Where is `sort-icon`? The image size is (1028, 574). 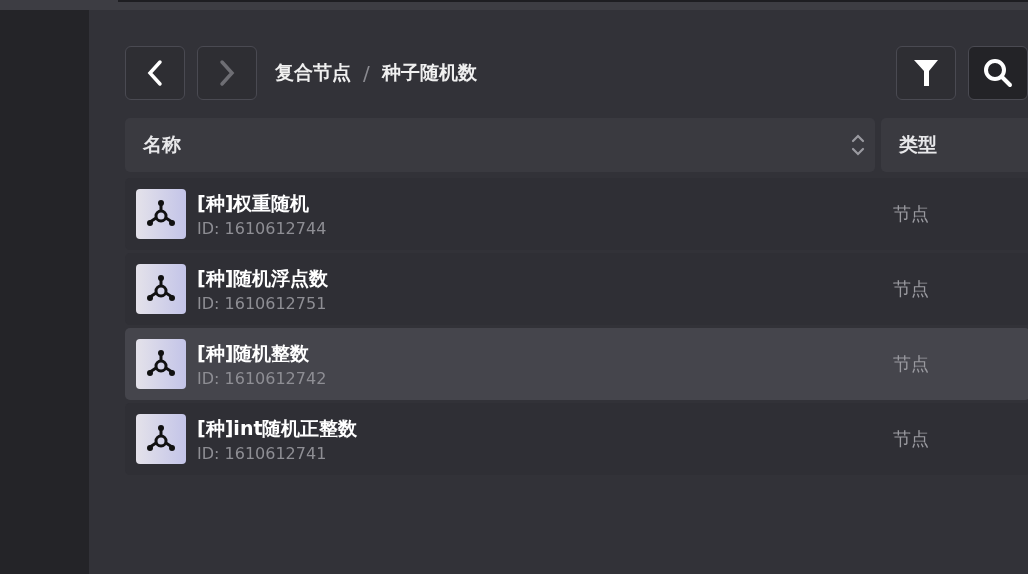
sort-icon is located at coordinates (858, 145).